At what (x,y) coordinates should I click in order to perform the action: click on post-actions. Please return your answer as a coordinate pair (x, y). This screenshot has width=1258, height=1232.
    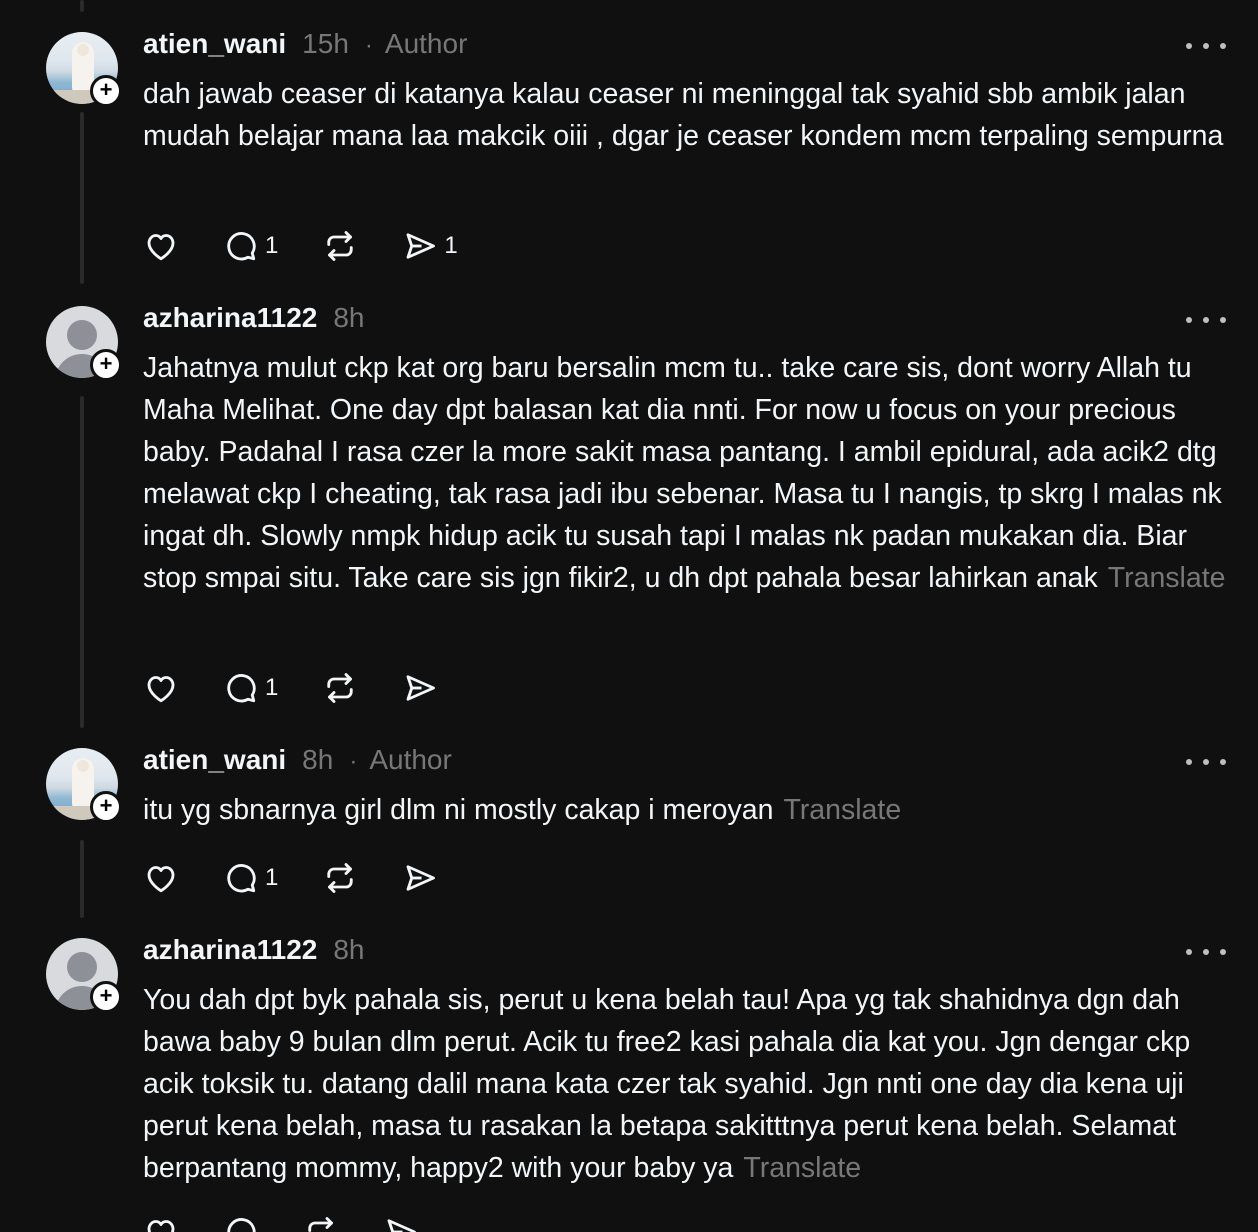
    Looking at the image, I should click on (303, 1222).